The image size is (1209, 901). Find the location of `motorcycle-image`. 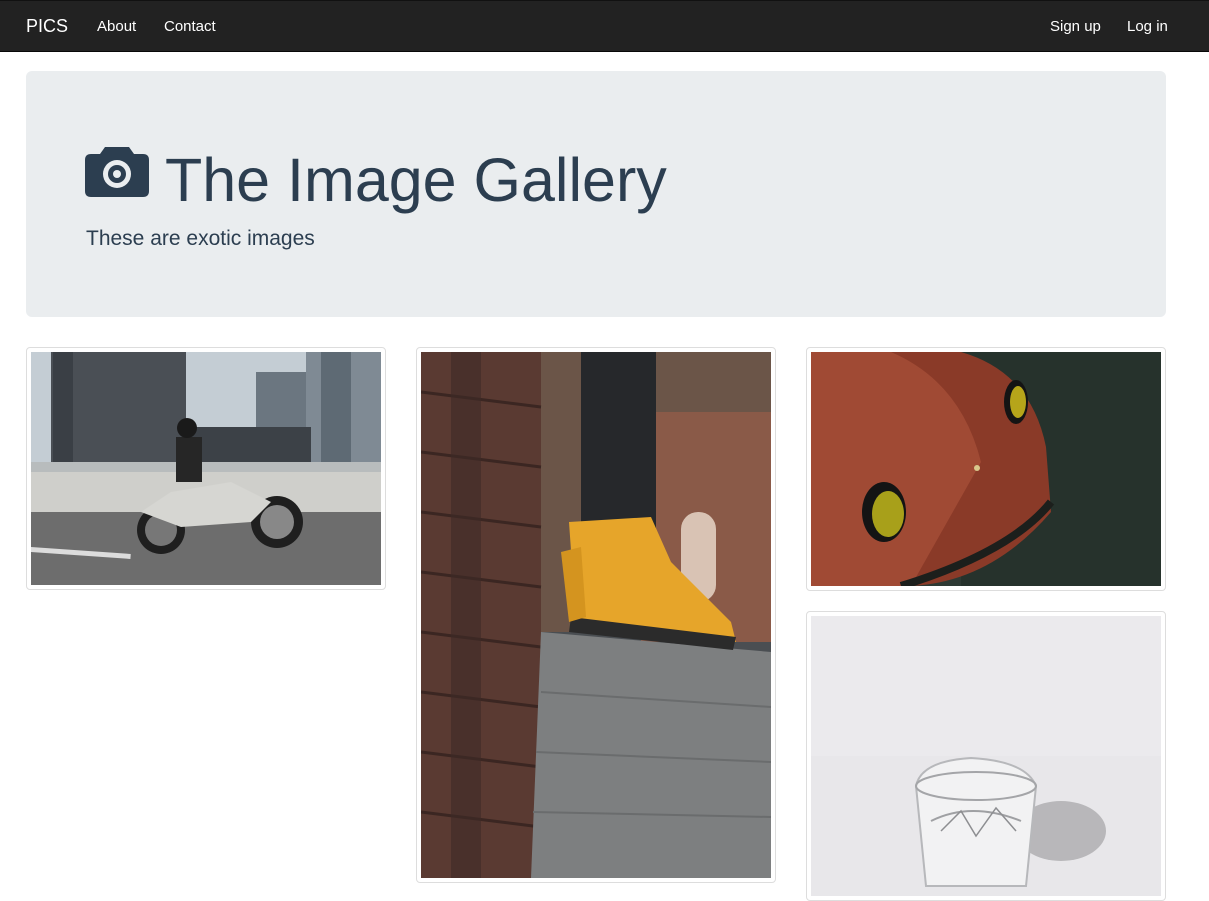

motorcycle-image is located at coordinates (206, 468).